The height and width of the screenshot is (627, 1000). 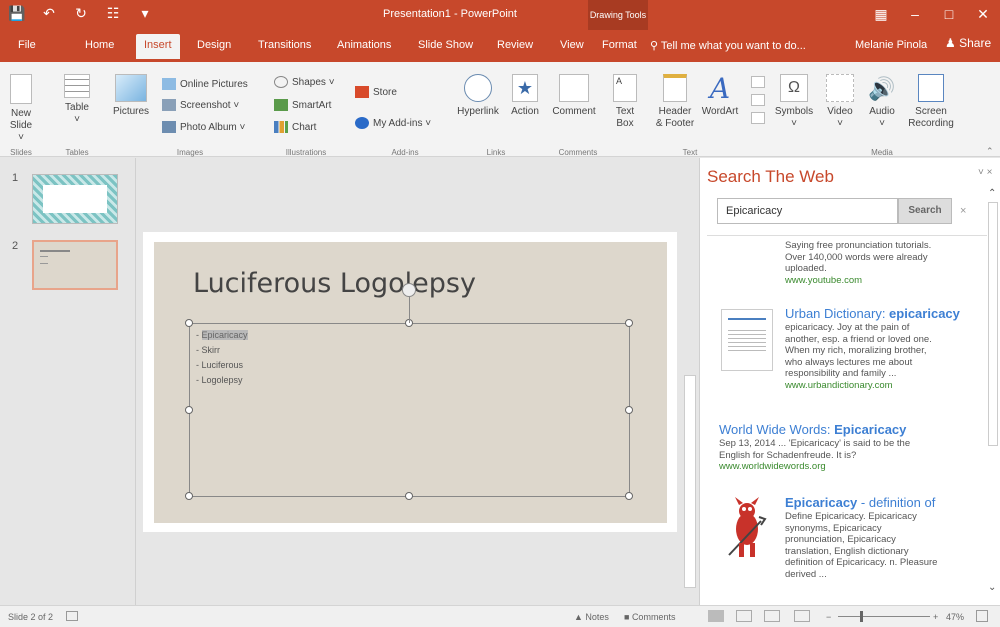 What do you see at coordinates (949, 15) in the screenshot?
I see `maximize-icon: □` at bounding box center [949, 15].